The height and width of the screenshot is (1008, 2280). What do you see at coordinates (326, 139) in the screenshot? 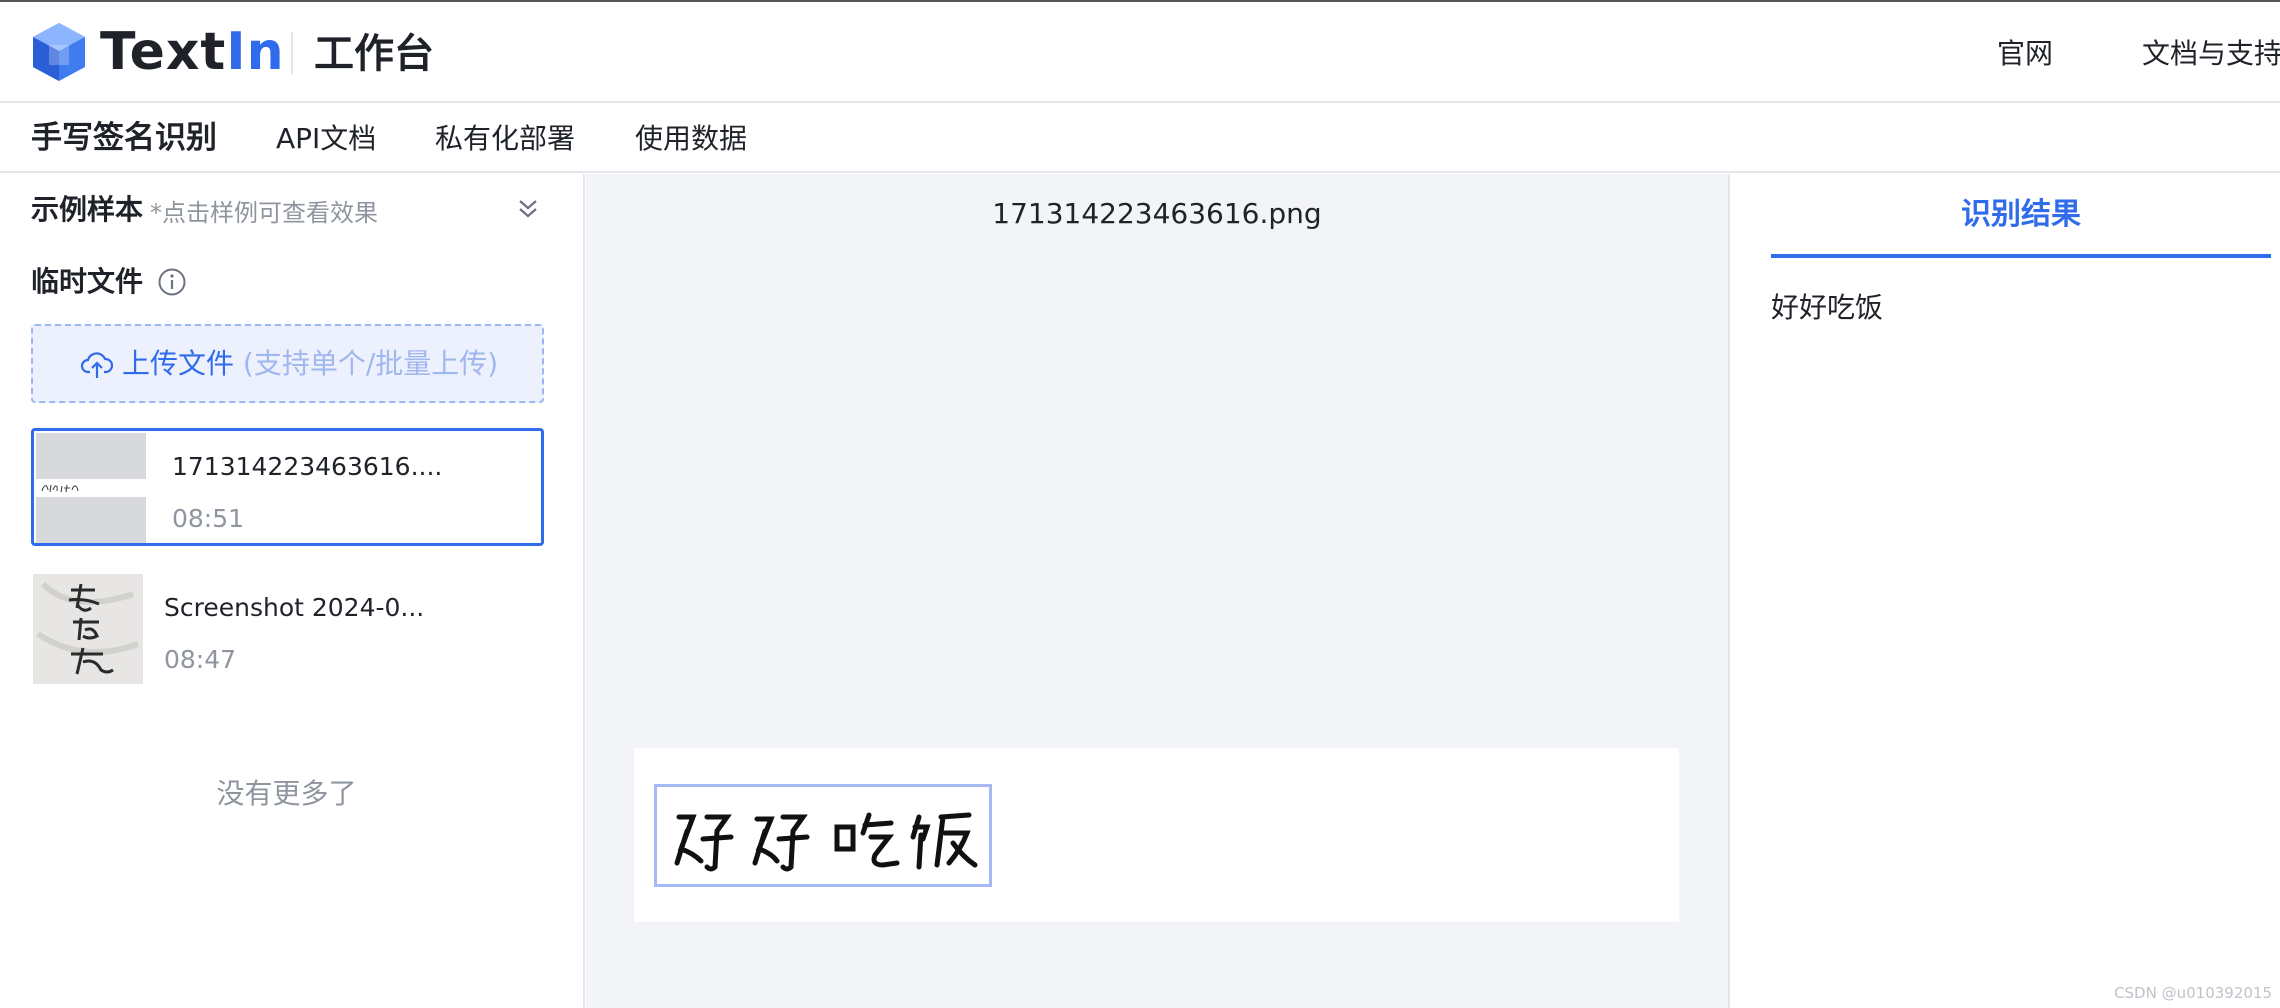
I see `nav-api-docs: API文档` at bounding box center [326, 139].